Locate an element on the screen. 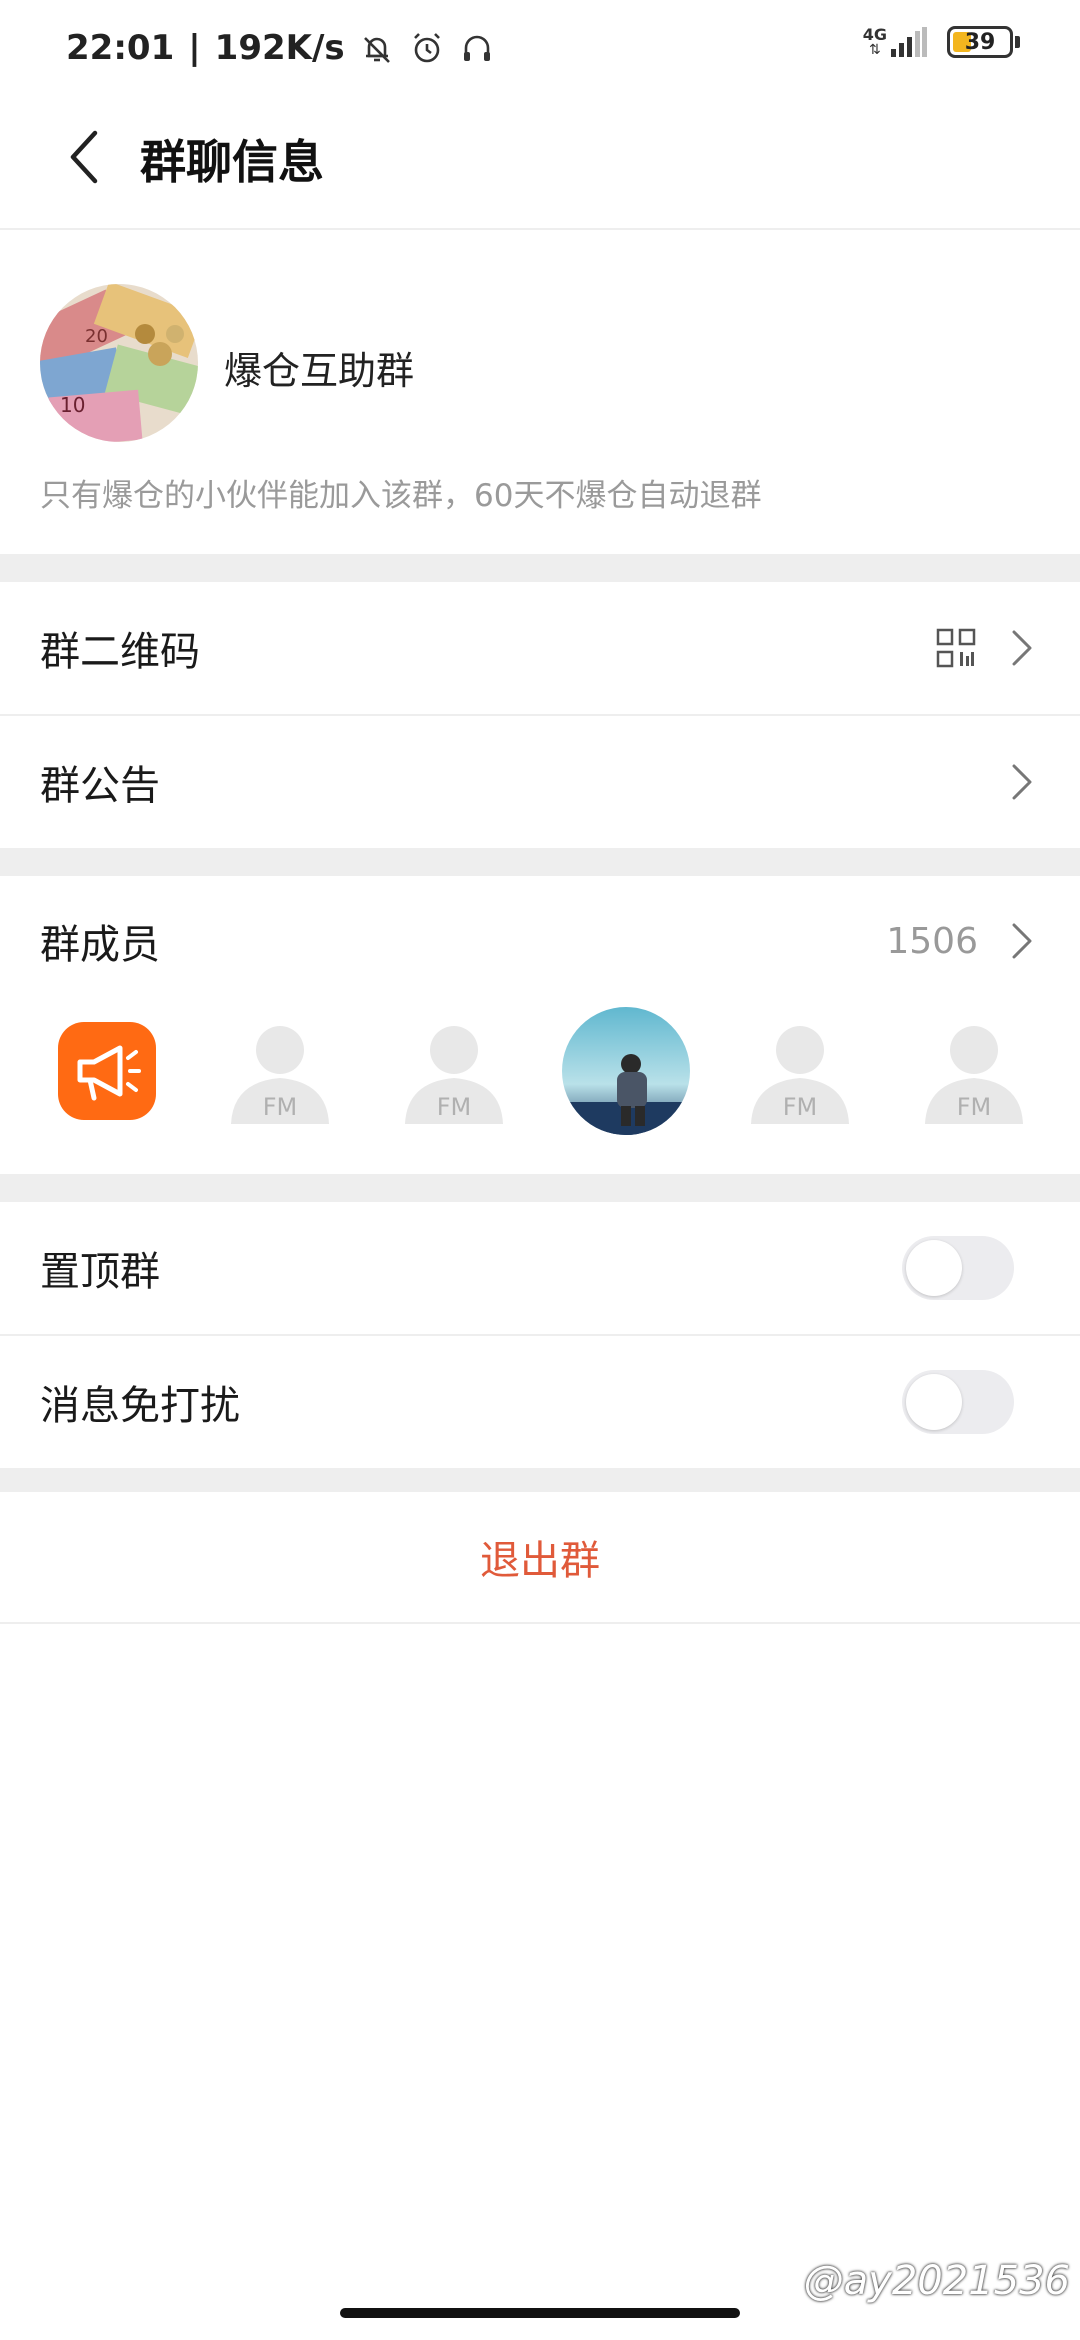  member-avatars: FM FM FM FM is located at coordinates (540, 1083).